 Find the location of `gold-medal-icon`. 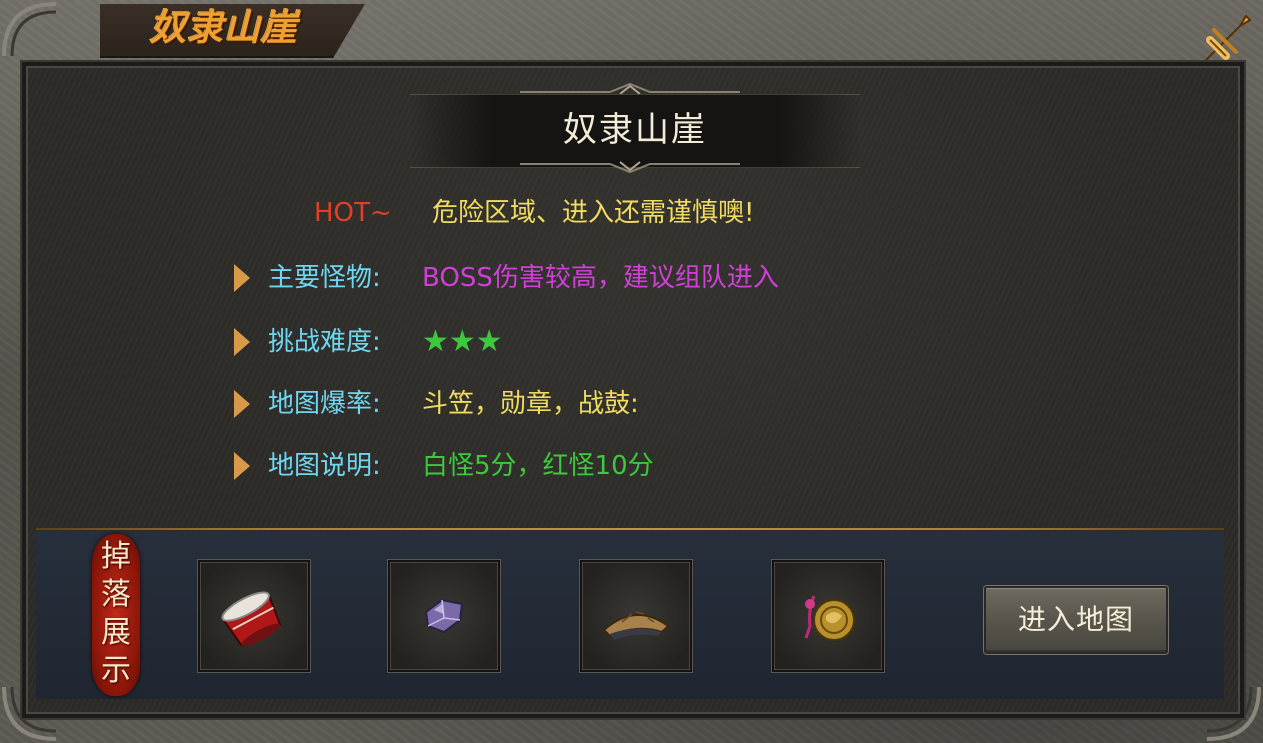

gold-medal-icon is located at coordinates (829, 618).